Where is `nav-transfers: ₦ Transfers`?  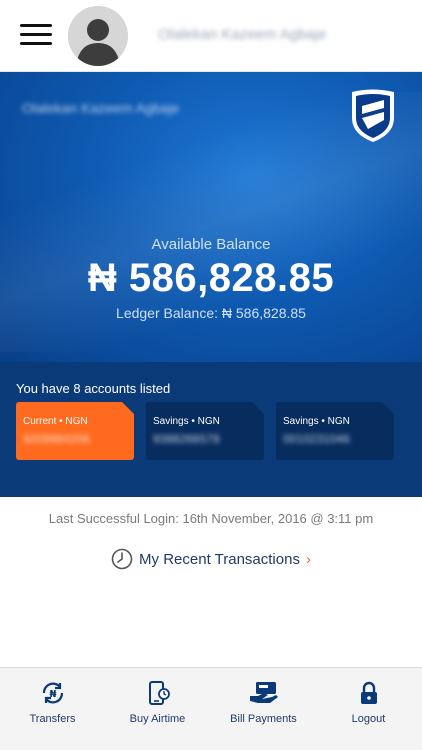
nav-transfers: ₦ Transfers is located at coordinates (52, 709).